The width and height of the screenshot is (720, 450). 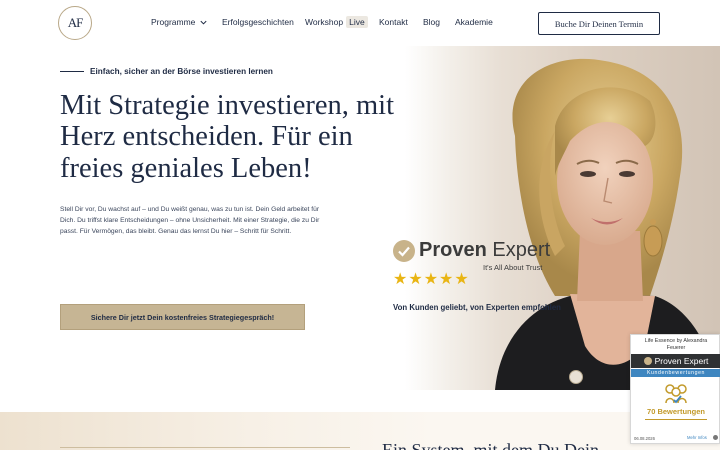 I want to click on system-section-title: Ein System, mit dem Du Dein, so click(x=490, y=445).